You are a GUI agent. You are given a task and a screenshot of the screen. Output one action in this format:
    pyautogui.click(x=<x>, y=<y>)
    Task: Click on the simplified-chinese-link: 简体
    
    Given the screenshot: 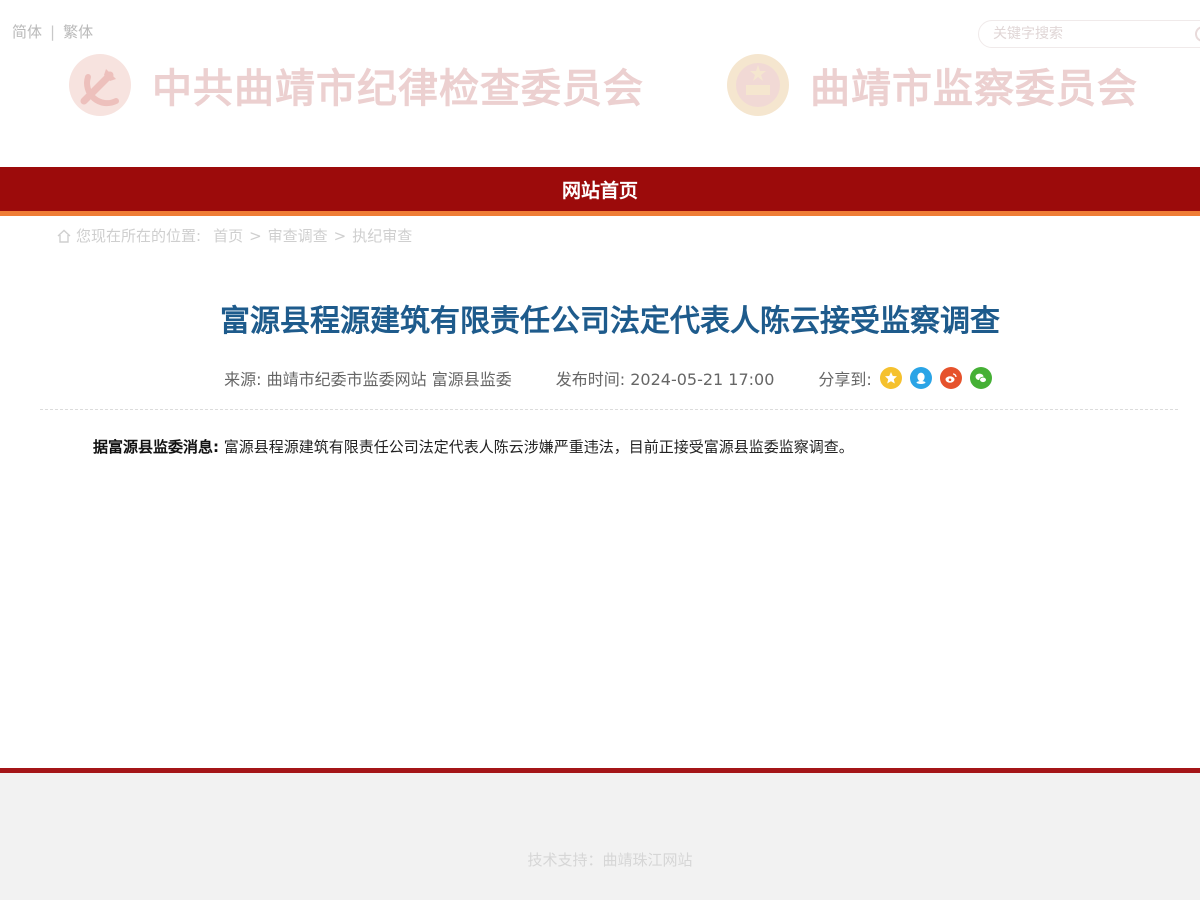 What is the action you would take?
    pyautogui.click(x=27, y=32)
    